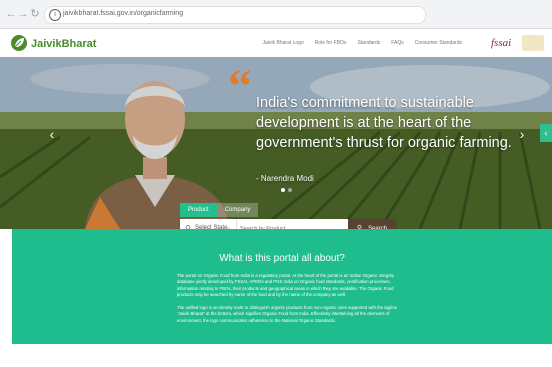  I want to click on reload-icon: ↻, so click(35, 14).